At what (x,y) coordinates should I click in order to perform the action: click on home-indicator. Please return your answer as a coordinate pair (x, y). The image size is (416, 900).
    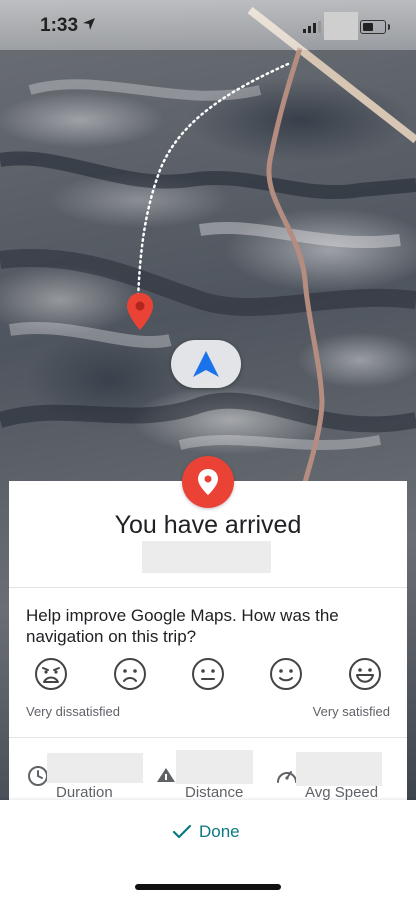
    Looking at the image, I should click on (208, 887).